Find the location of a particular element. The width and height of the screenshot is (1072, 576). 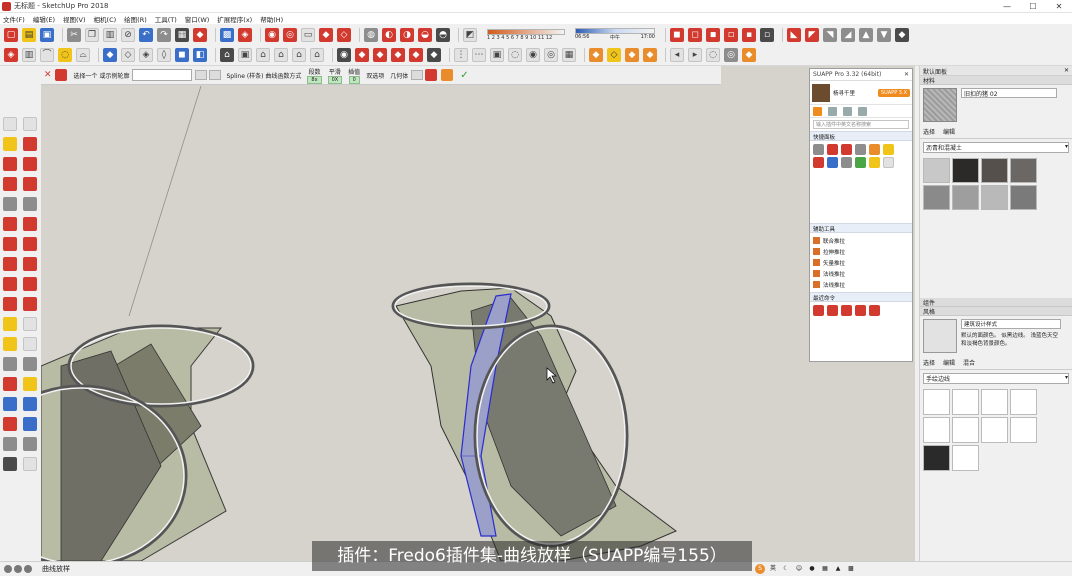

tool-f-icon: ◍ is located at coordinates (371, 34).